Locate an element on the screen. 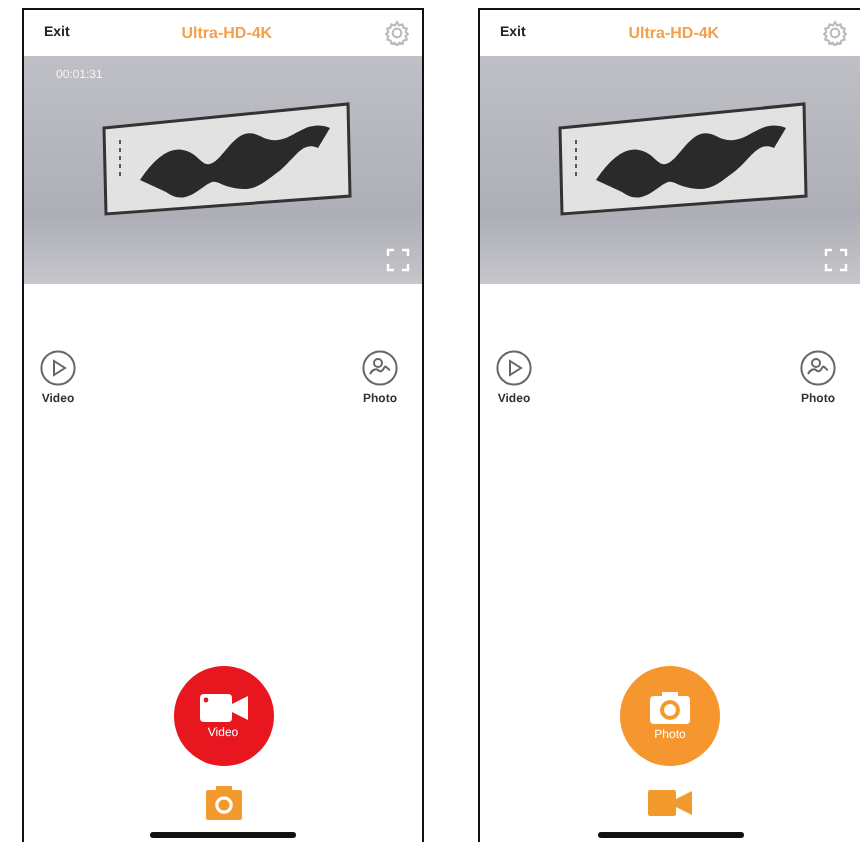 This screenshot has width=860, height=842. camera-icon is located at coordinates (670, 707).